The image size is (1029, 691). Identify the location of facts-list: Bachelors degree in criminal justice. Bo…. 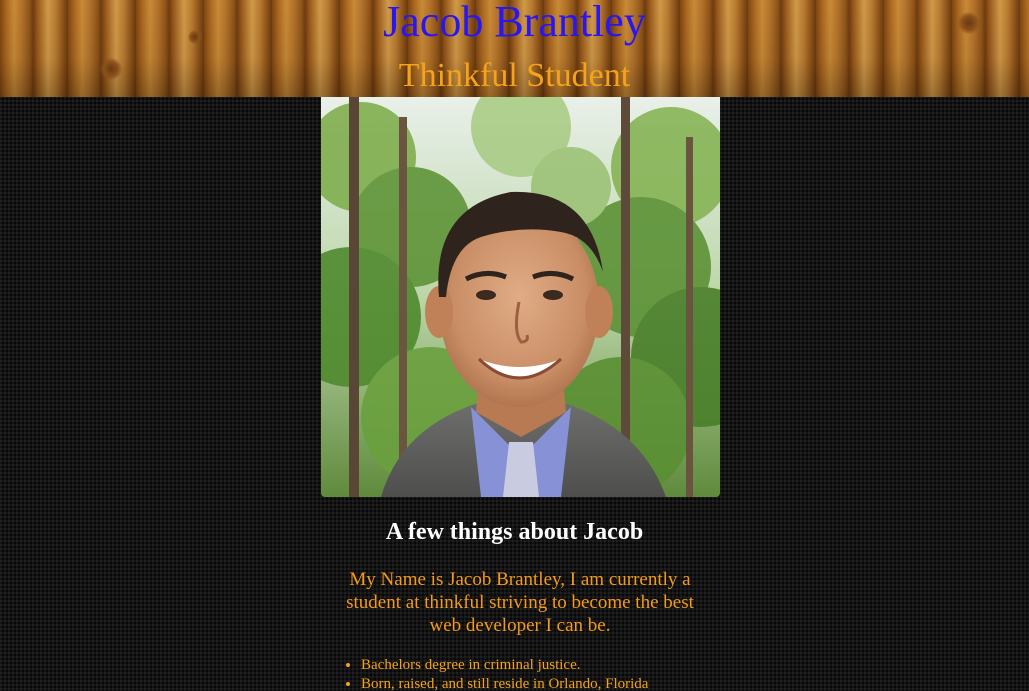
(494, 673).